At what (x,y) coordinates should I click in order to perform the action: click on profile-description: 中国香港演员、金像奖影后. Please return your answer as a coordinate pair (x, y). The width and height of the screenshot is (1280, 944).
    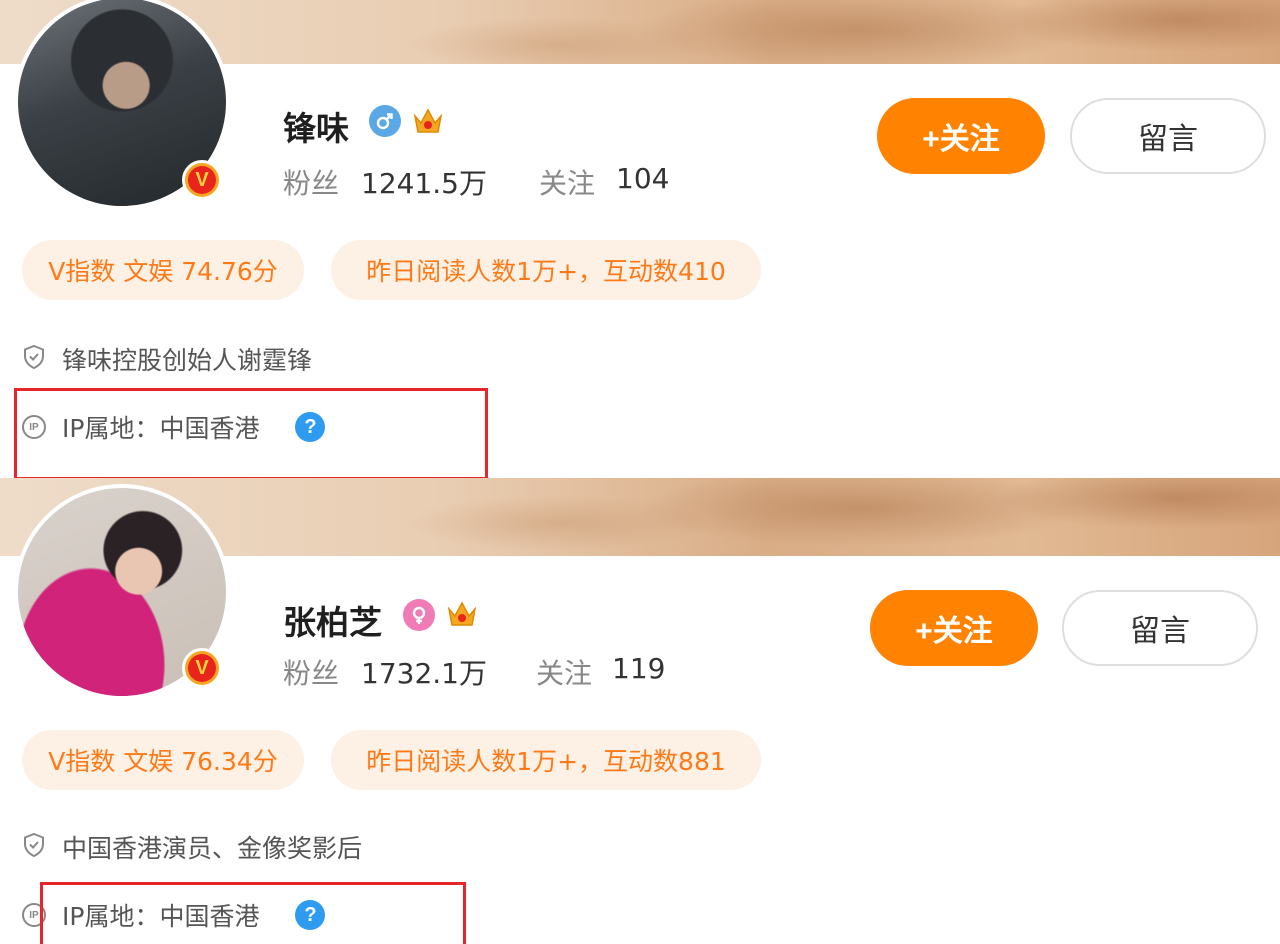
    Looking at the image, I should click on (212, 848).